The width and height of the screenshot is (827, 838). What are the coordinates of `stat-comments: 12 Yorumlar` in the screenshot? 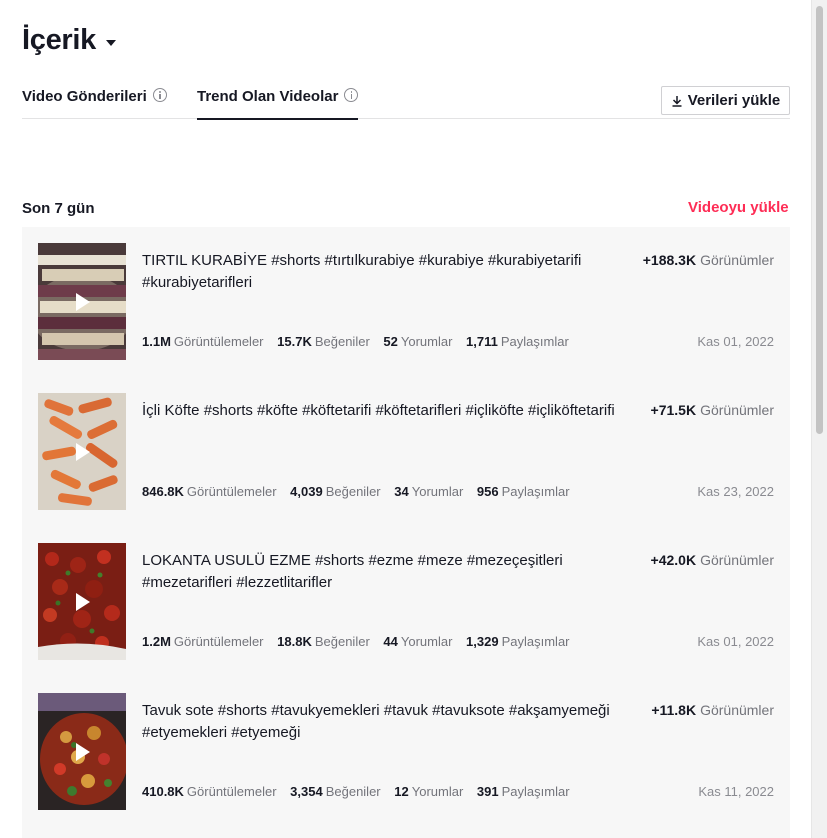 It's located at (428, 791).